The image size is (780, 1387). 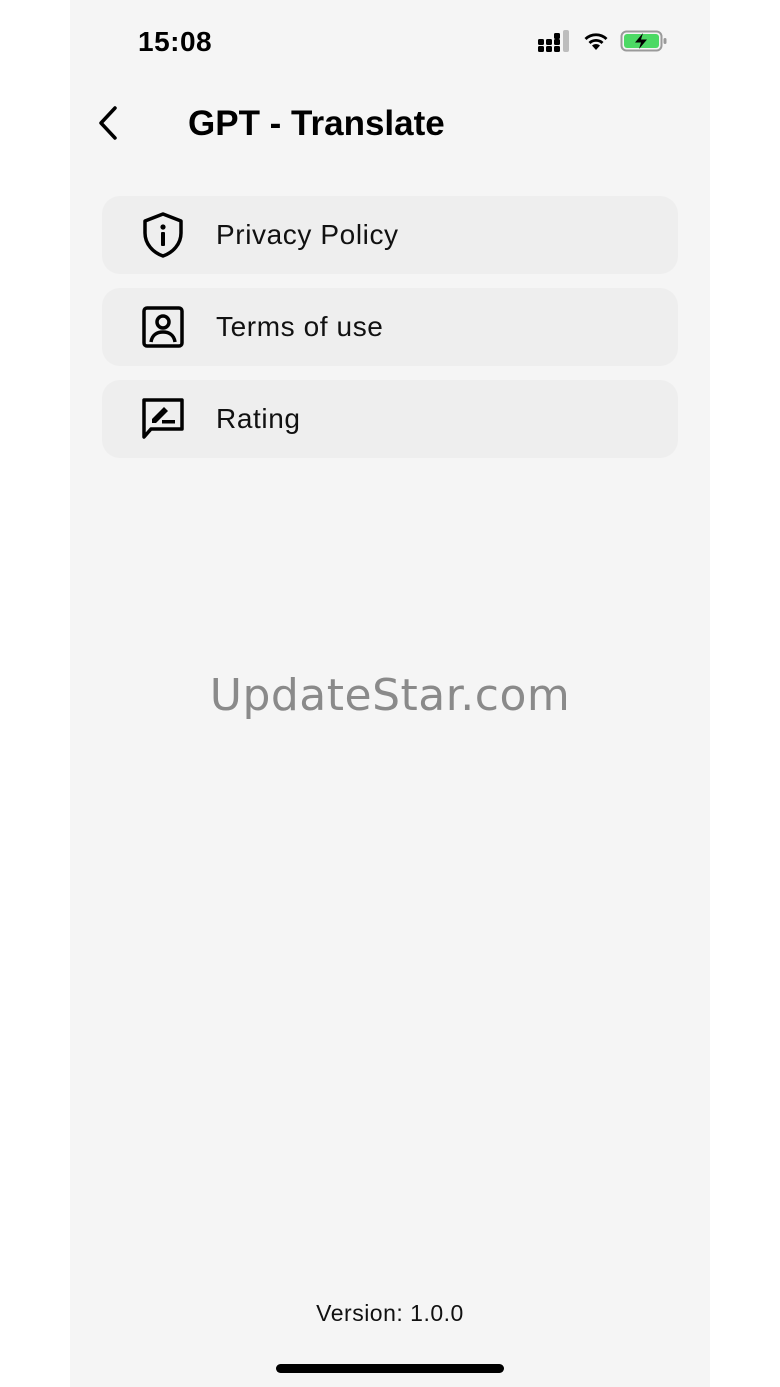 I want to click on status-bar: 15:08, so click(x=390, y=43).